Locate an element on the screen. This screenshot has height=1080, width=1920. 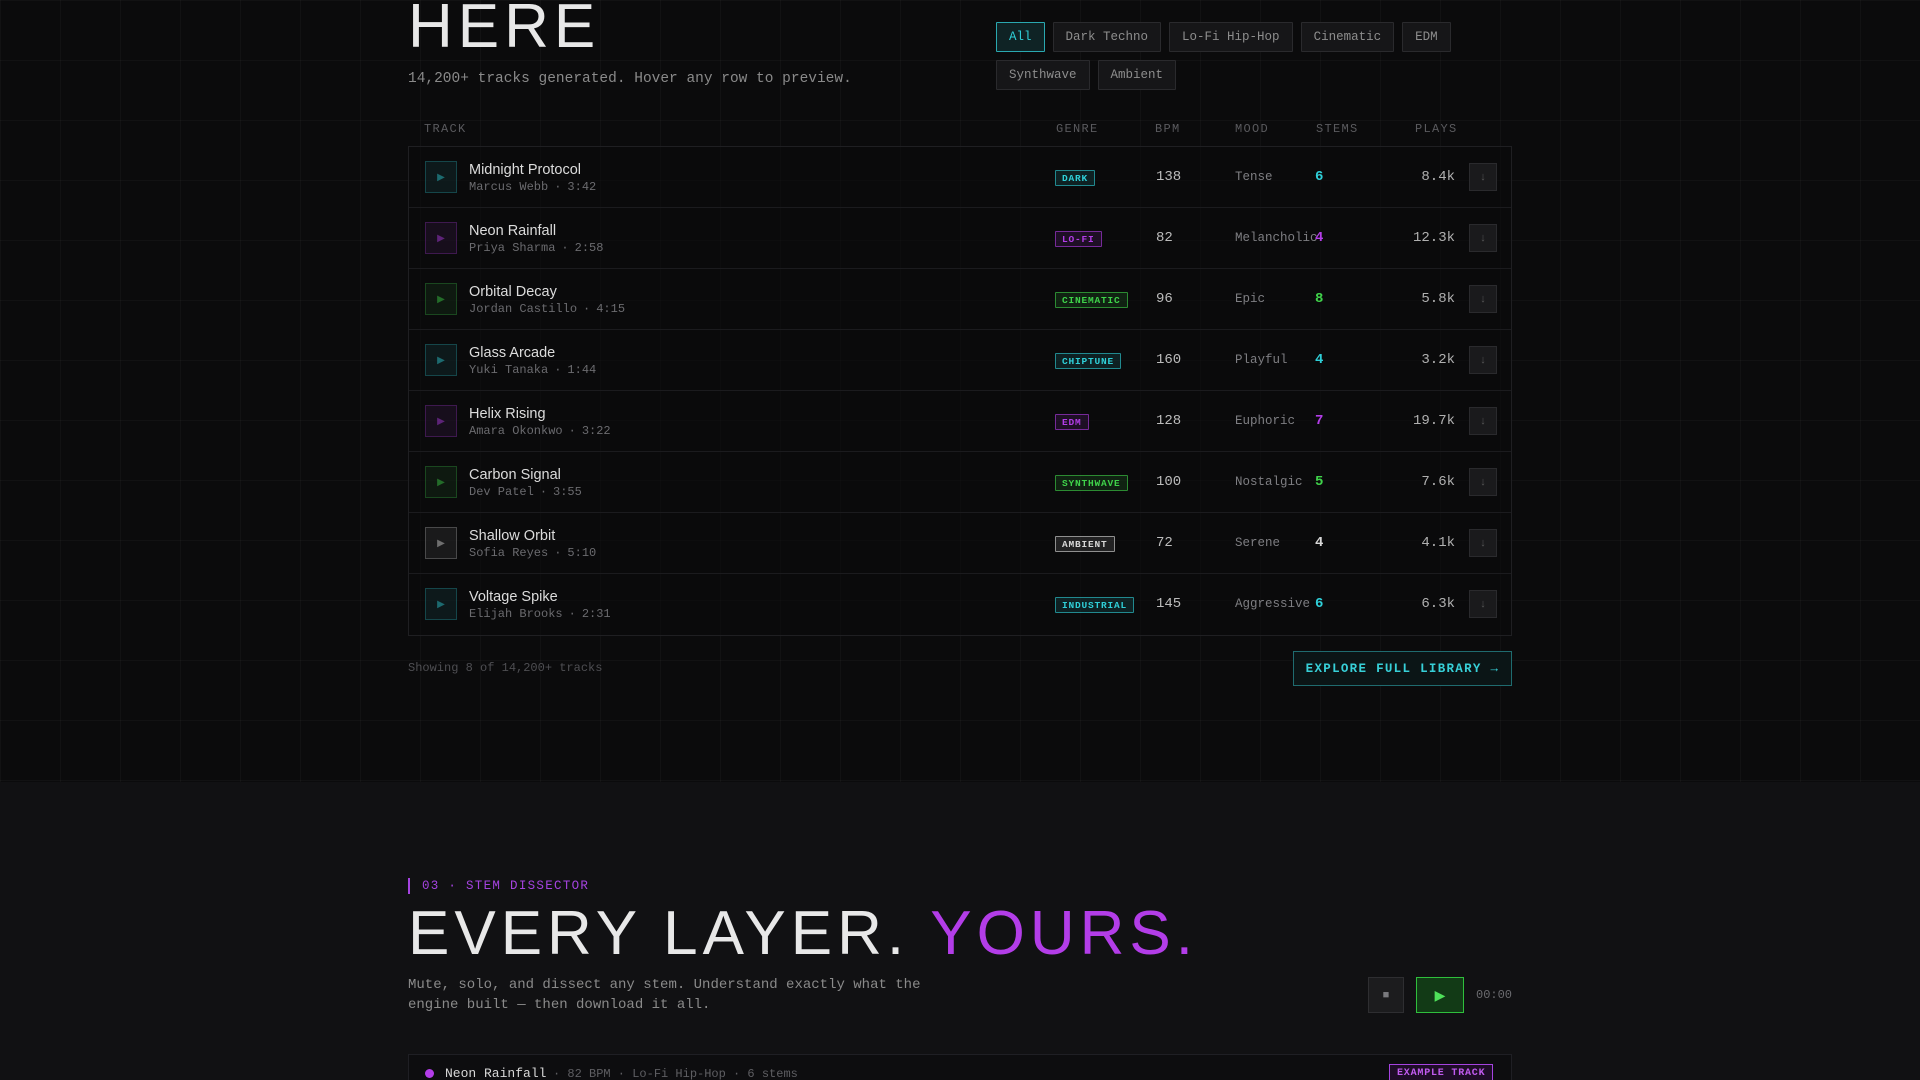
track-stems: 7 is located at coordinates (1319, 421).